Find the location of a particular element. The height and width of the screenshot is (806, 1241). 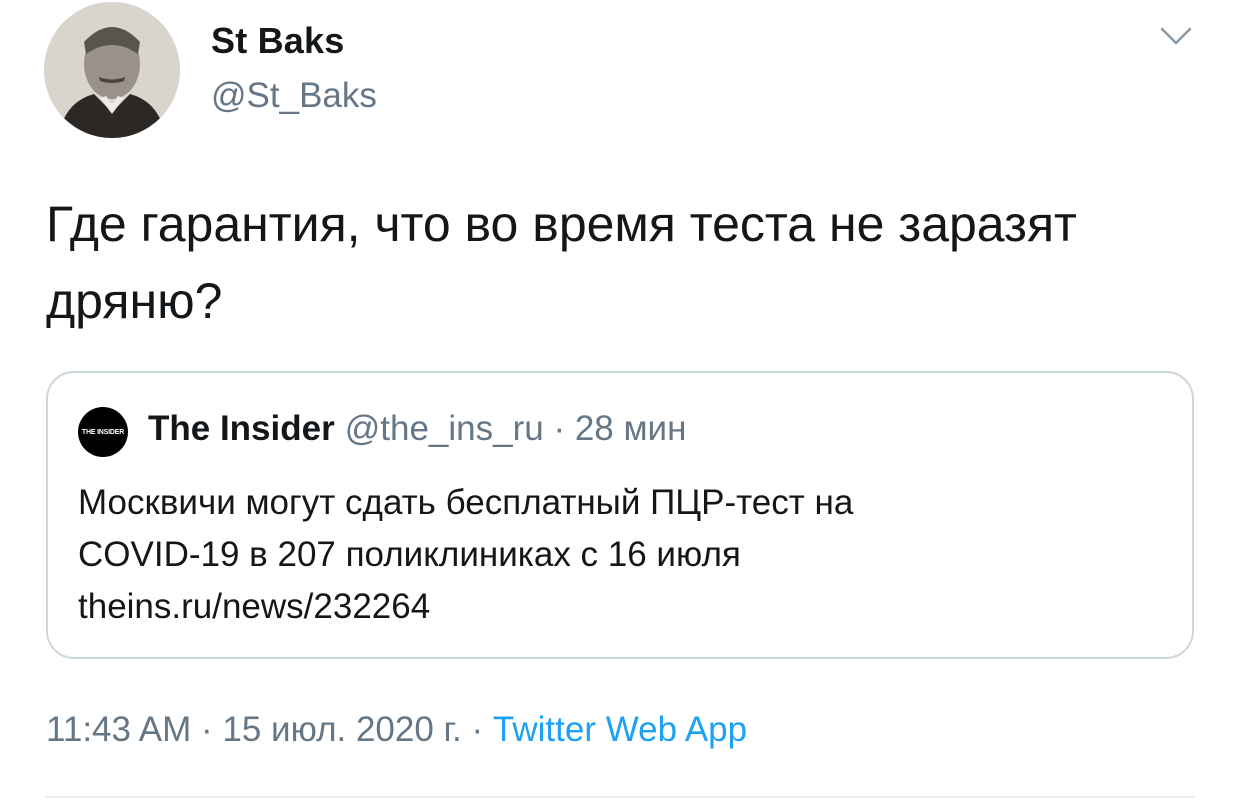

avatar-portrait is located at coordinates (112, 70).